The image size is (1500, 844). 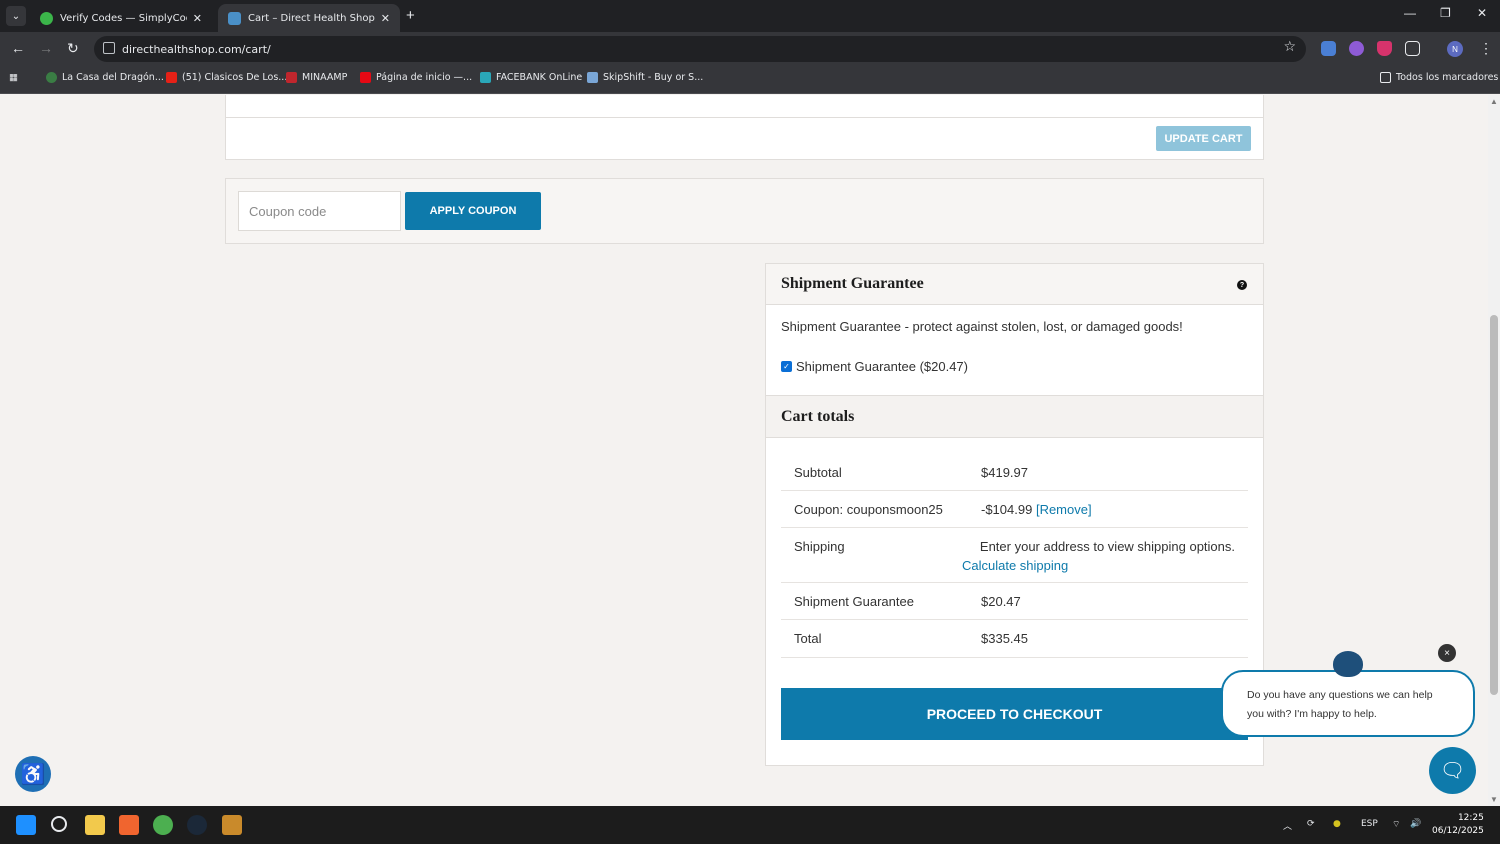 I want to click on netflix-icon, so click(x=365, y=77).